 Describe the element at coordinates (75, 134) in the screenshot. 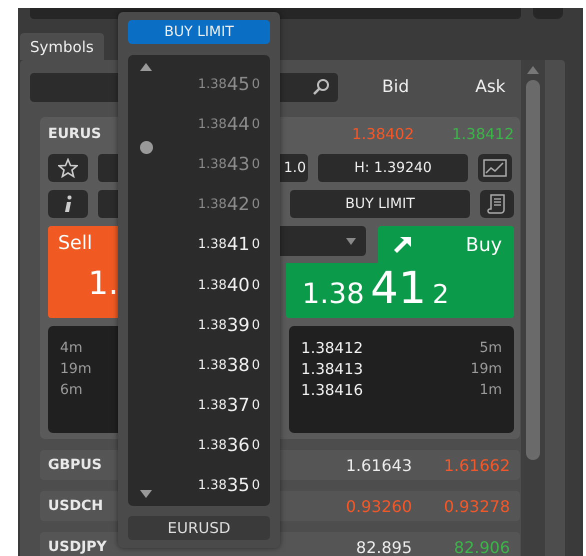

I see `symbol-name: EURUS` at that location.